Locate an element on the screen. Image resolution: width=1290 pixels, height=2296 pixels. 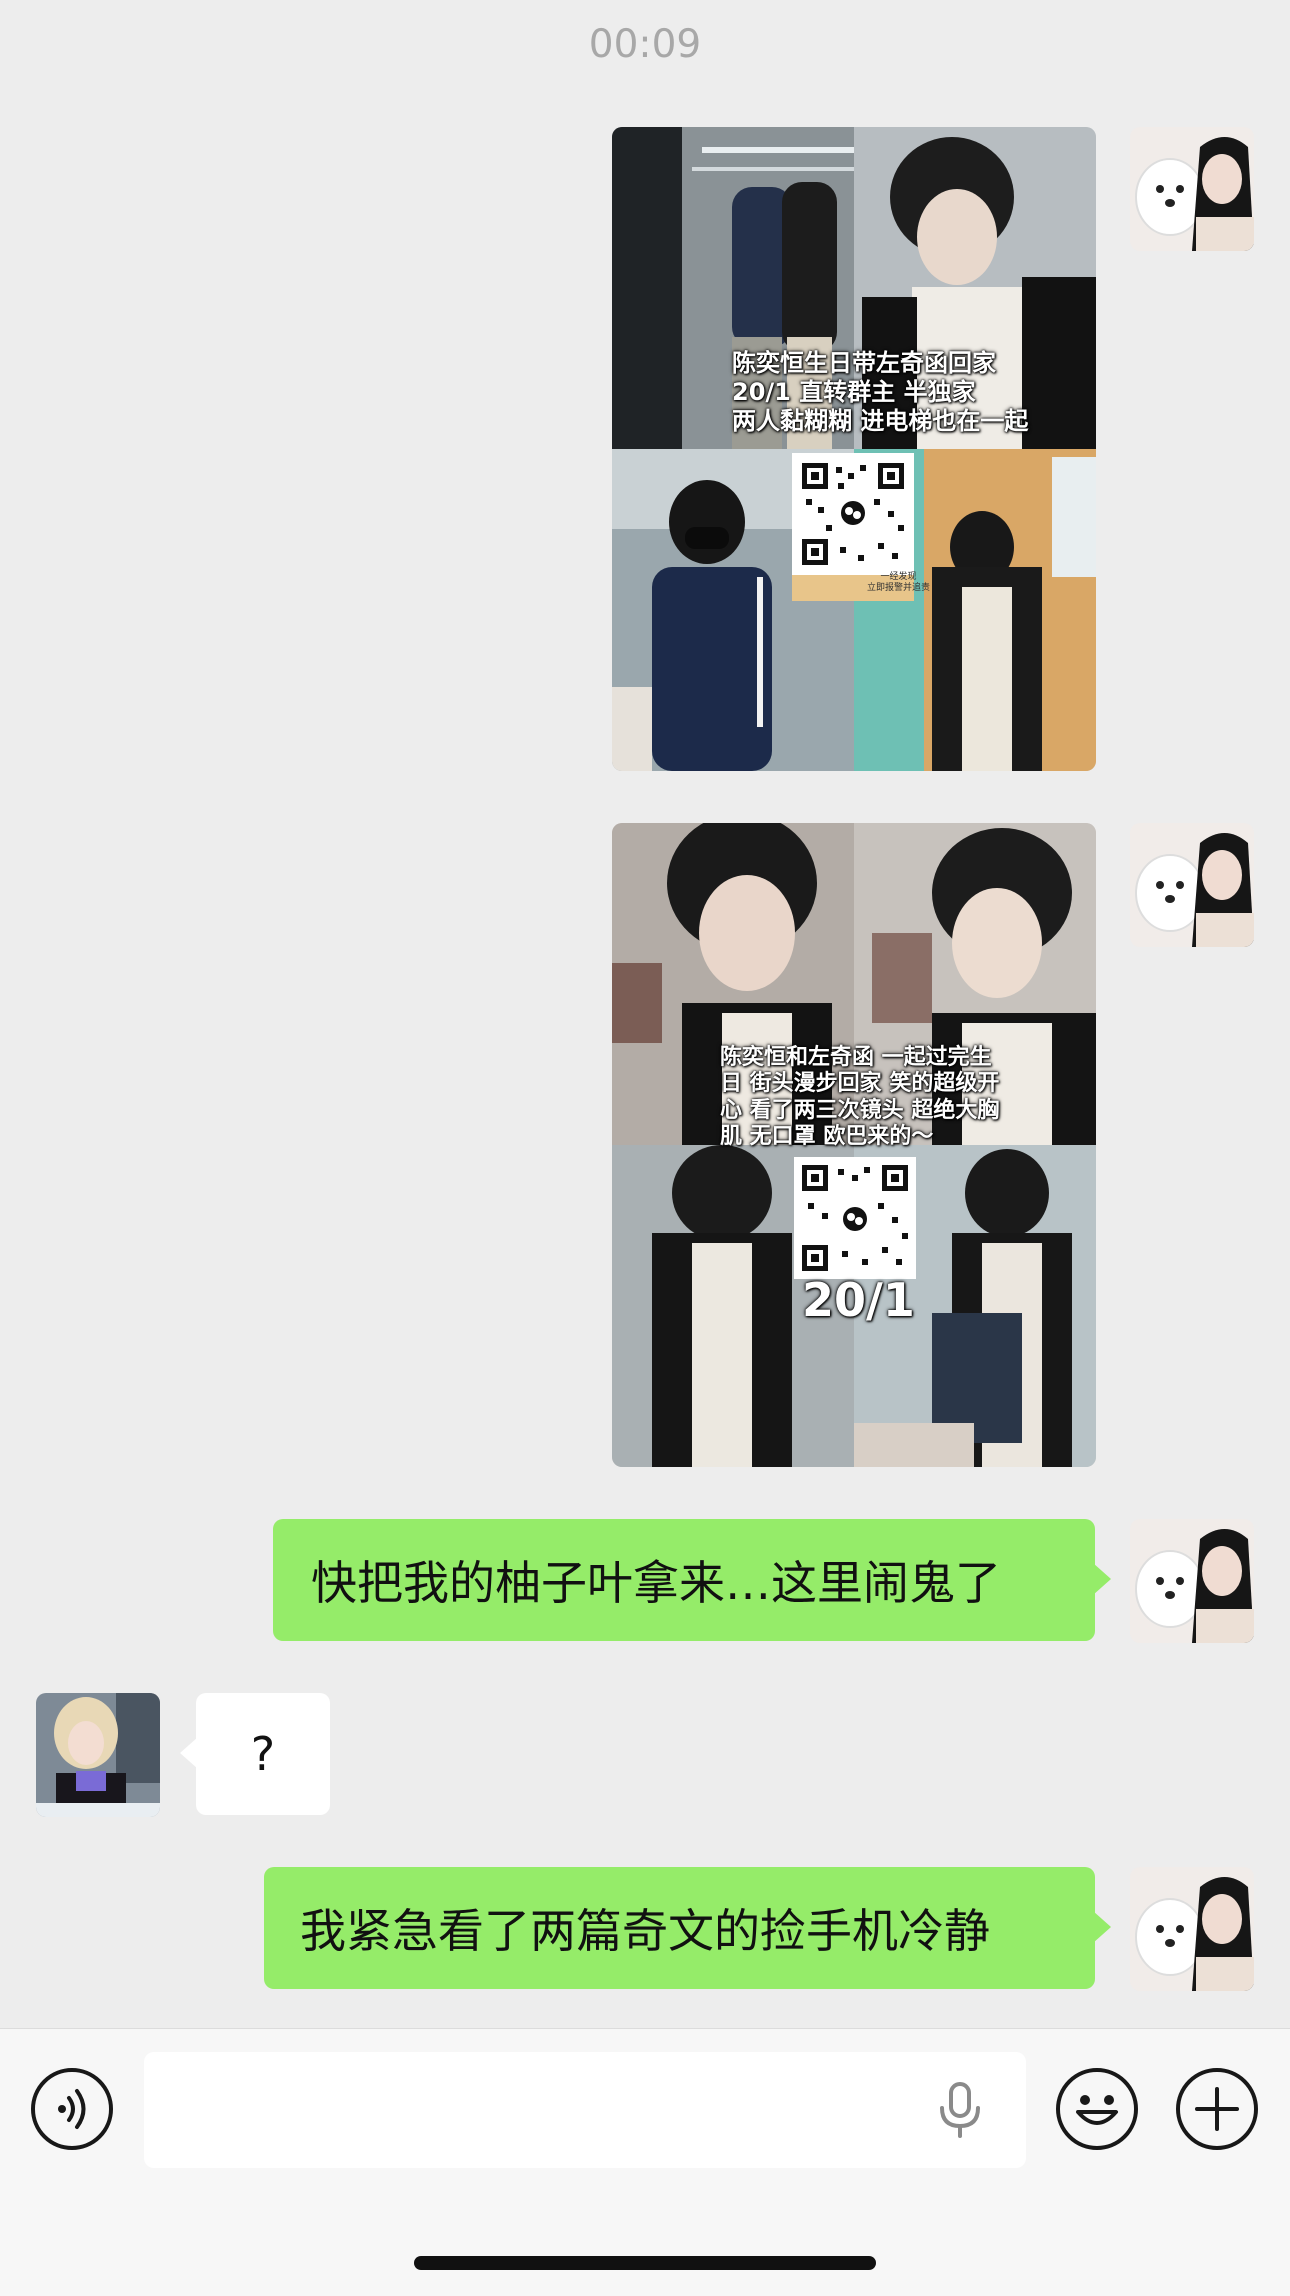
qr-price-label: 20/1 is located at coordinates (858, 1300).